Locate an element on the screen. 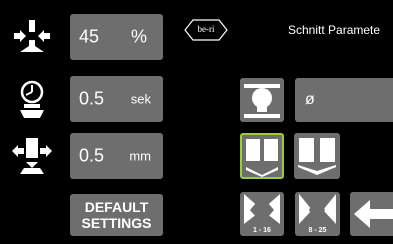 This screenshot has width=393, height=244. default-settings-button: DEFAULT SETTINGS is located at coordinates (116, 215).